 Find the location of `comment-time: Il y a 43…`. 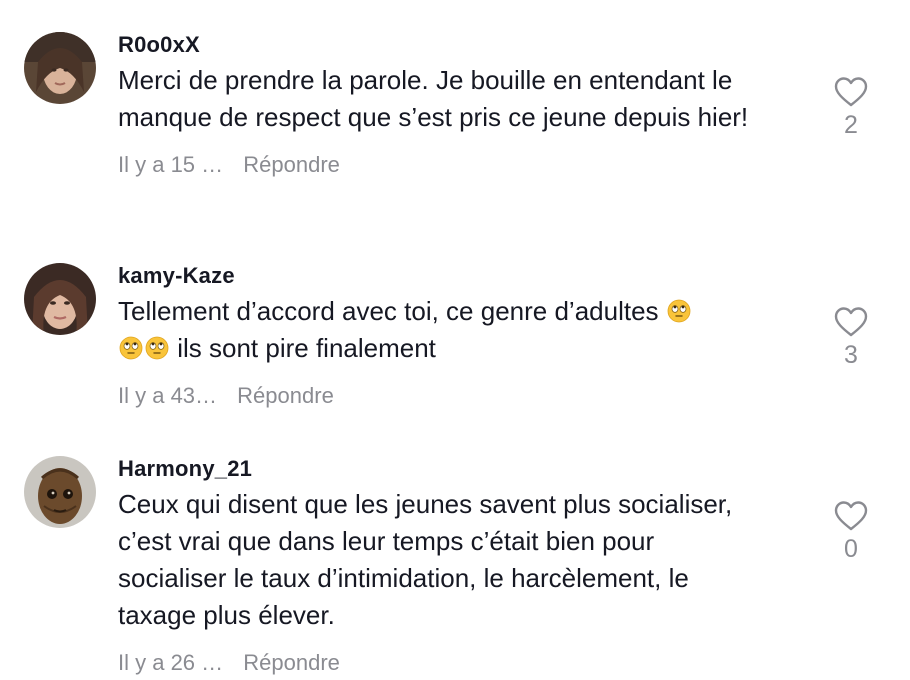

comment-time: Il y a 43… is located at coordinates (168, 395).